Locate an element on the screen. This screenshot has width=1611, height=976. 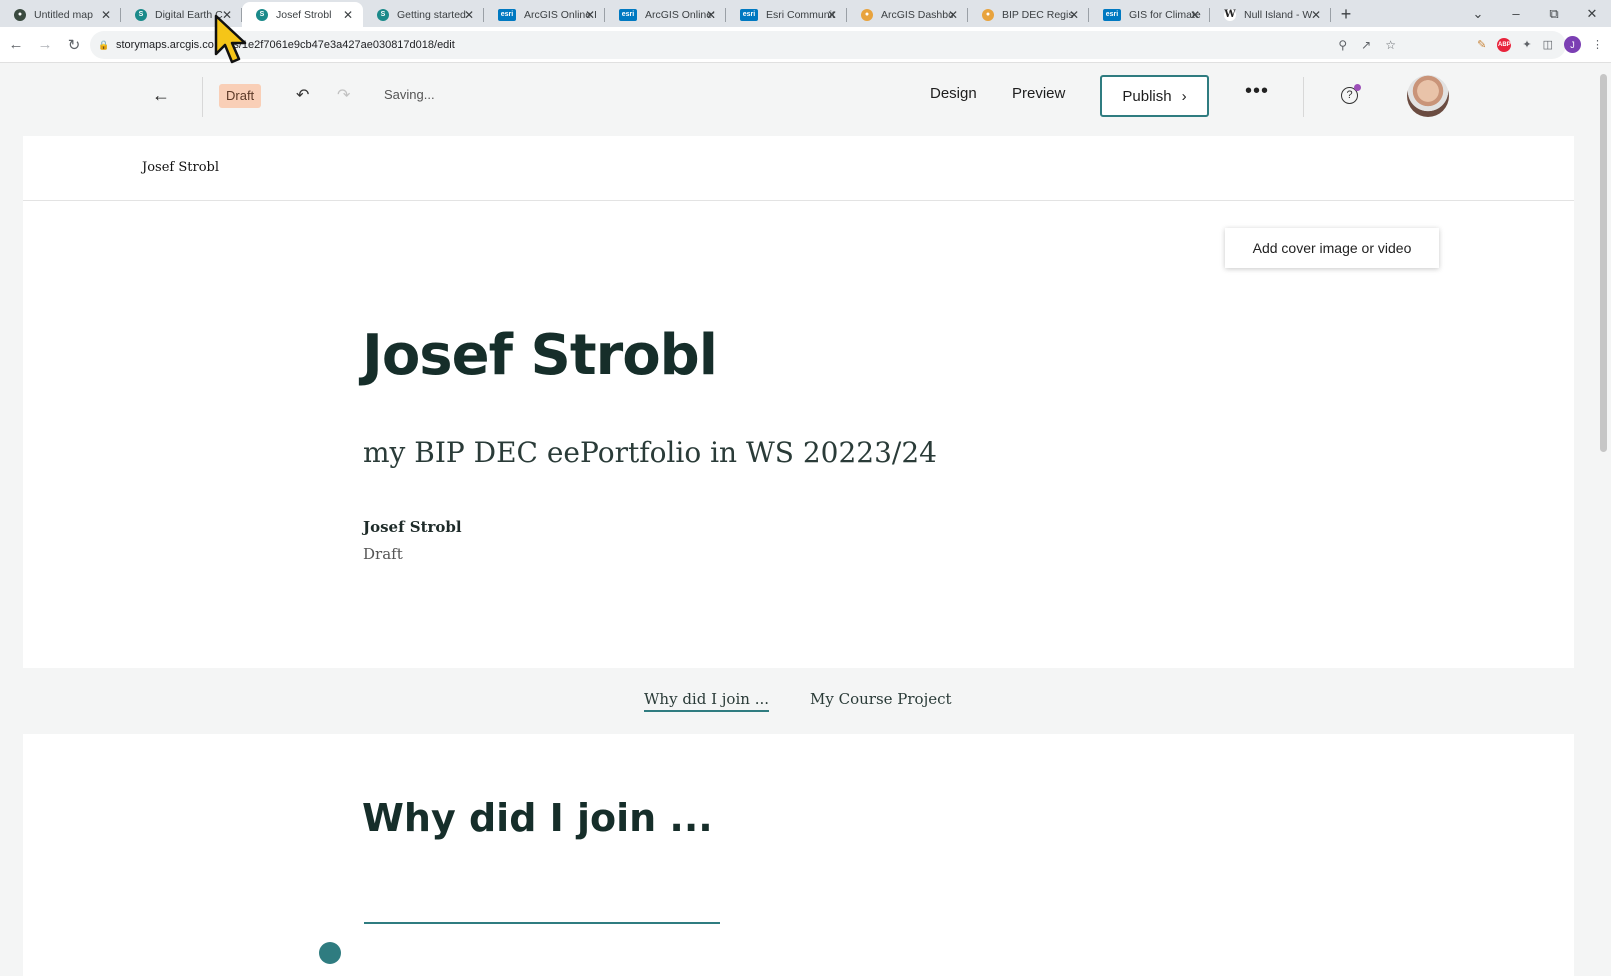
publish-label: Publish is located at coordinates (1147, 96).